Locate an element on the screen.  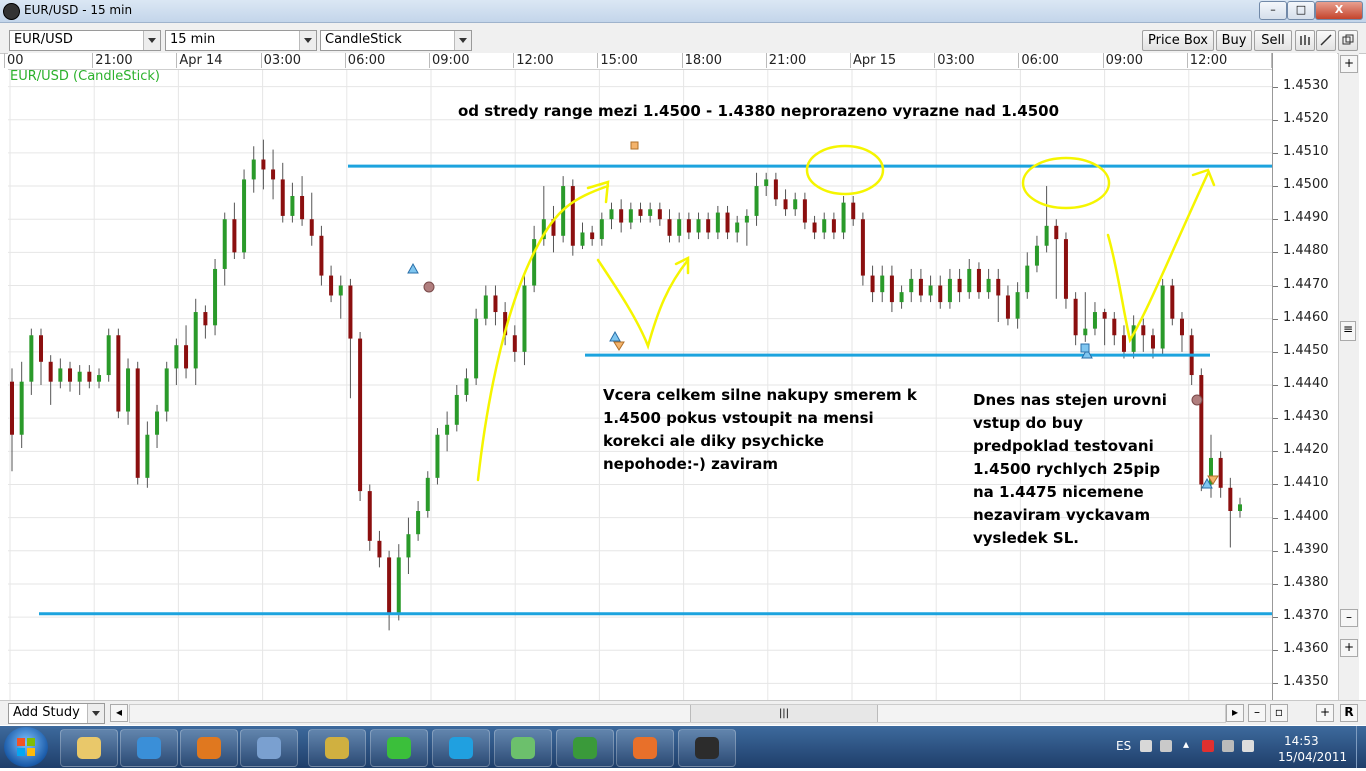
flag-icon is located at coordinates (1208, 746).